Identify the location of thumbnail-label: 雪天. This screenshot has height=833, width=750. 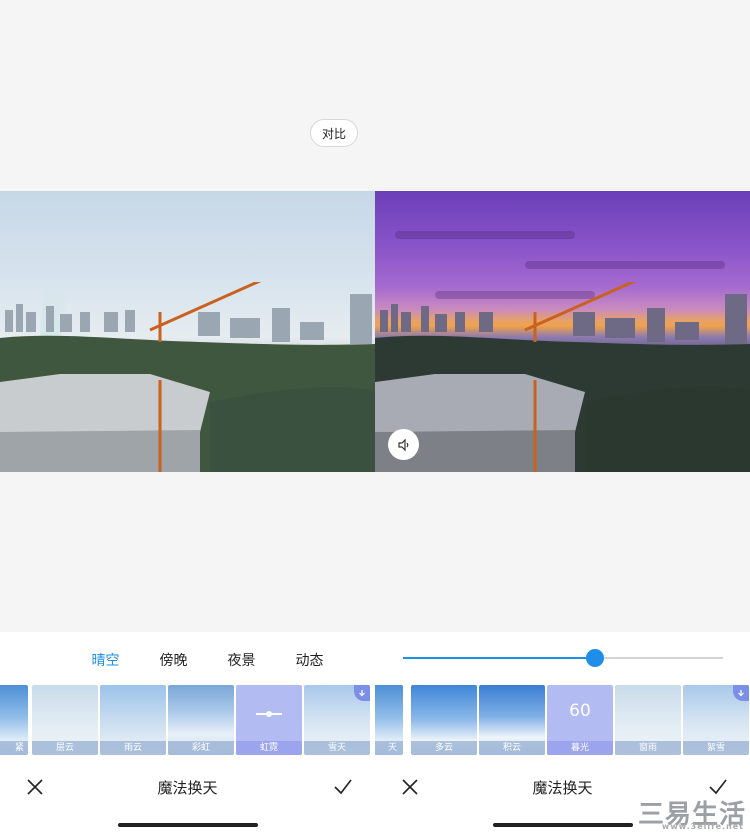
(337, 748).